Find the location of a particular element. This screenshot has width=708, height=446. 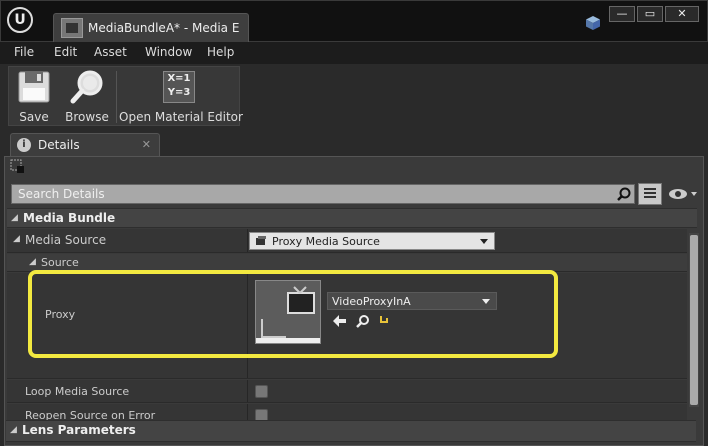

toolbar-area: Save Browse X=1 Y=3 Open Material Editor is located at coordinates (354, 97).